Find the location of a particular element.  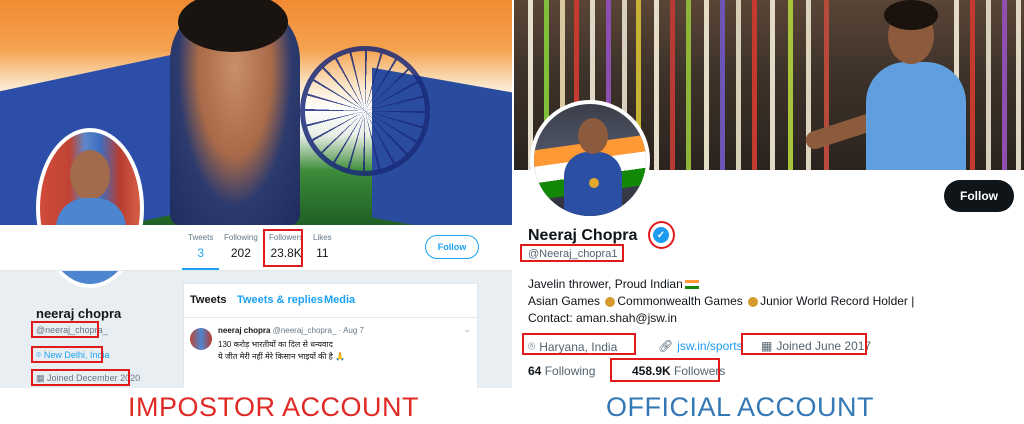

tab-media: Media is located at coordinates (339, 300).